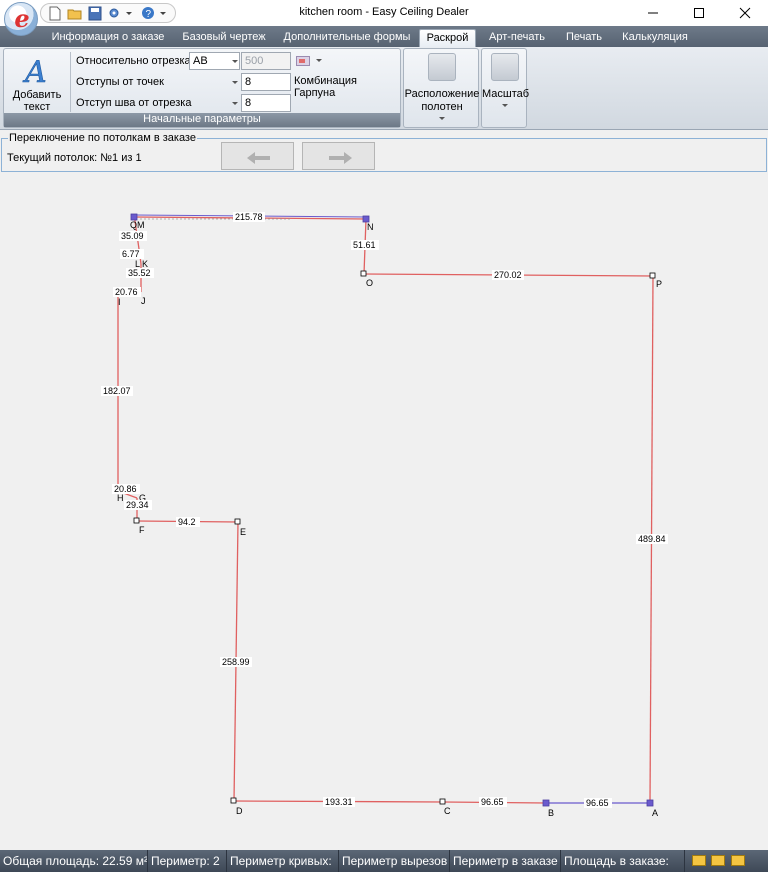  I want to click on dim-PA: 489.84, so click(652, 539).